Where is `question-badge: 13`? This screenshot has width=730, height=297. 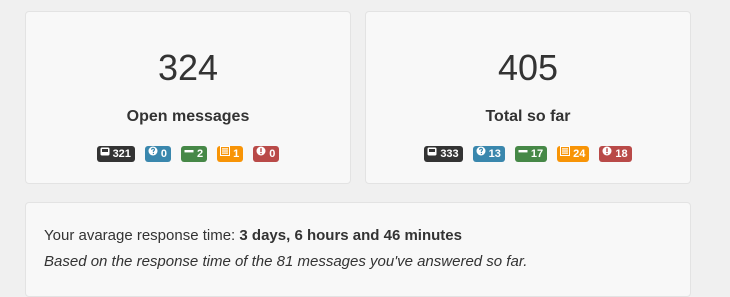
question-badge: 13 is located at coordinates (488, 153).